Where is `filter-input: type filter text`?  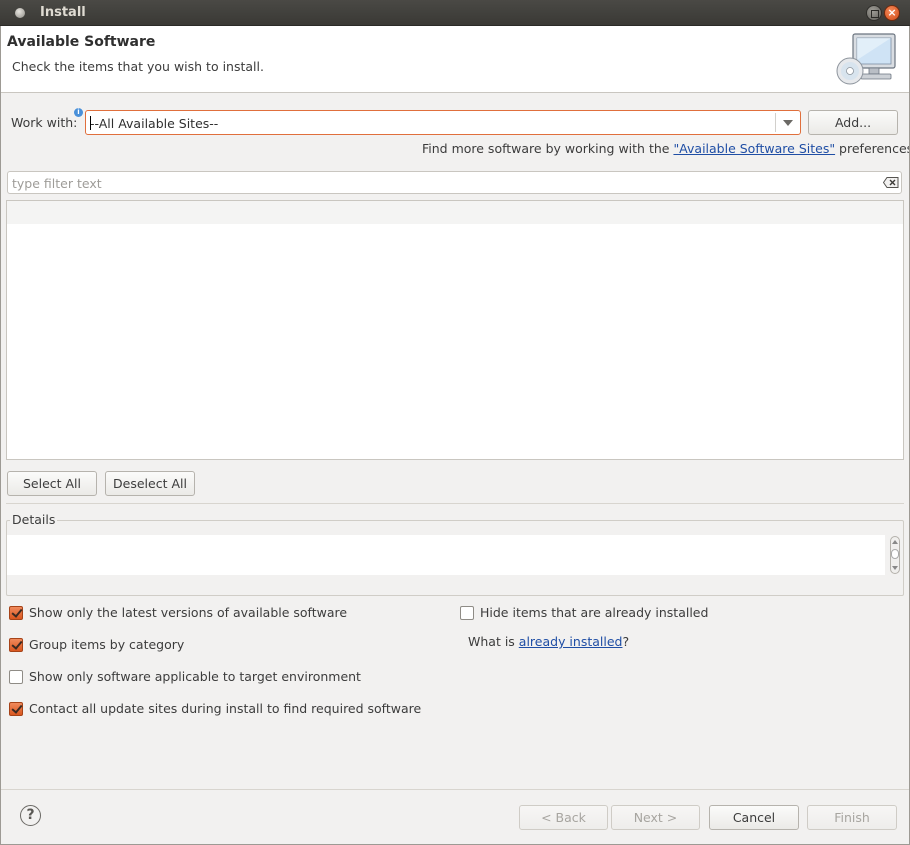
filter-input: type filter text is located at coordinates (454, 182).